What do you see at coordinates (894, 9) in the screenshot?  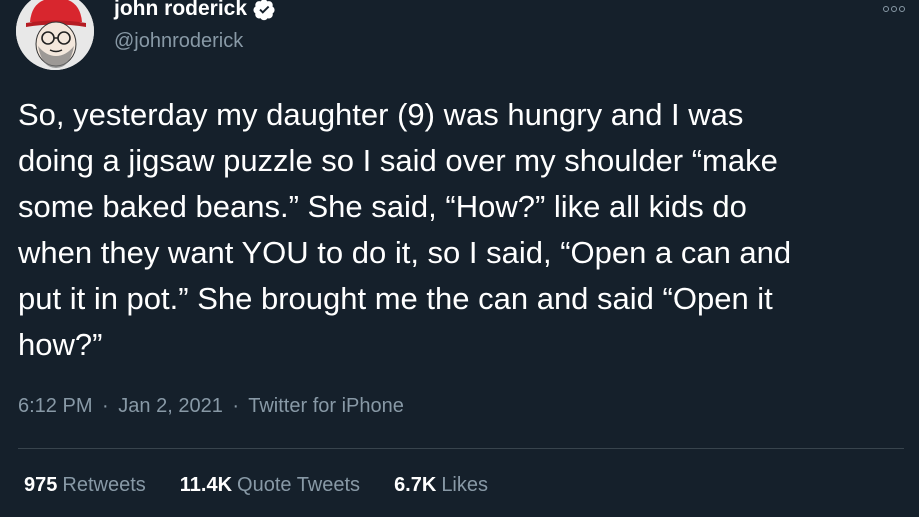 I see `more-options-icon` at bounding box center [894, 9].